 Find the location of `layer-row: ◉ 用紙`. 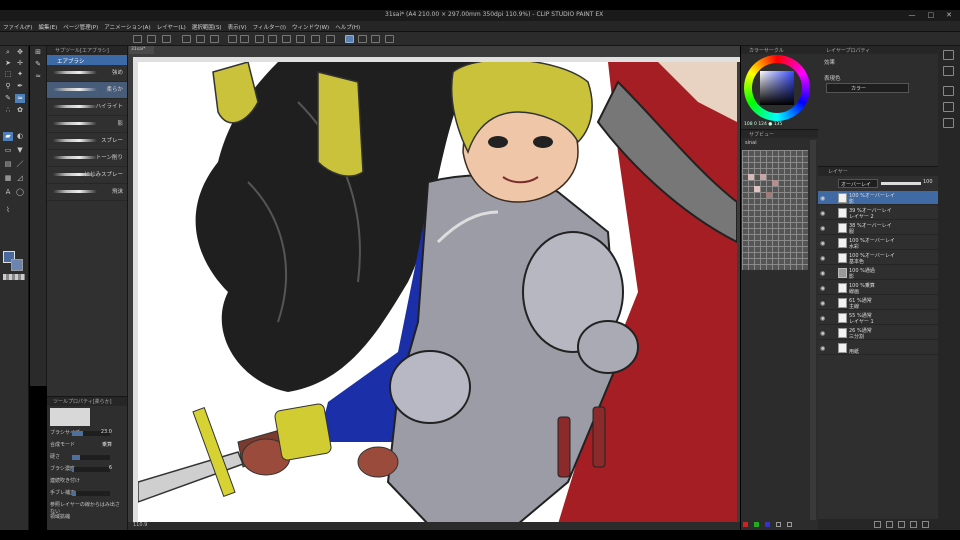

layer-row: ◉ 用紙 is located at coordinates (878, 348).